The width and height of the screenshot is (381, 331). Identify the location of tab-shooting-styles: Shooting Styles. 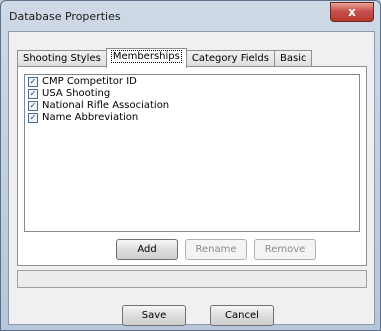
(62, 58).